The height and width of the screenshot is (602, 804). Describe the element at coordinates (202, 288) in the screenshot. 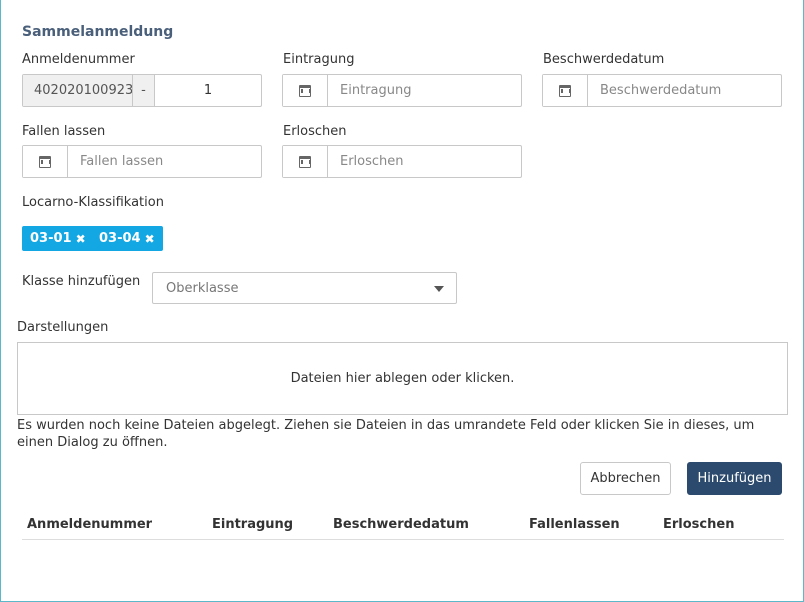

I see `oberklasse-select-value: Oberklasse` at that location.